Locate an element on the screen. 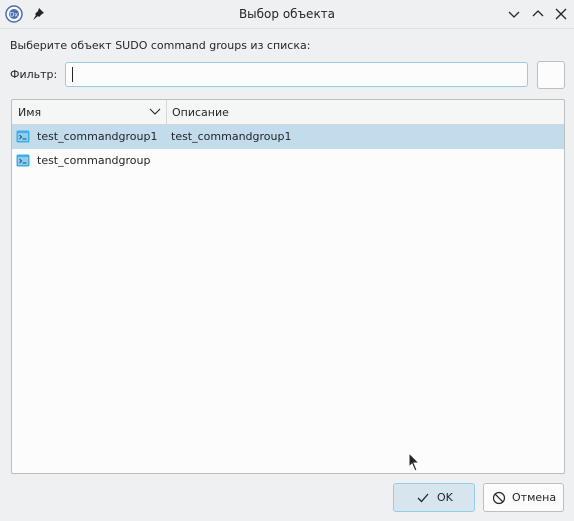 The width and height of the screenshot is (574, 521). row-description: test_commandgroup1 is located at coordinates (231, 136).